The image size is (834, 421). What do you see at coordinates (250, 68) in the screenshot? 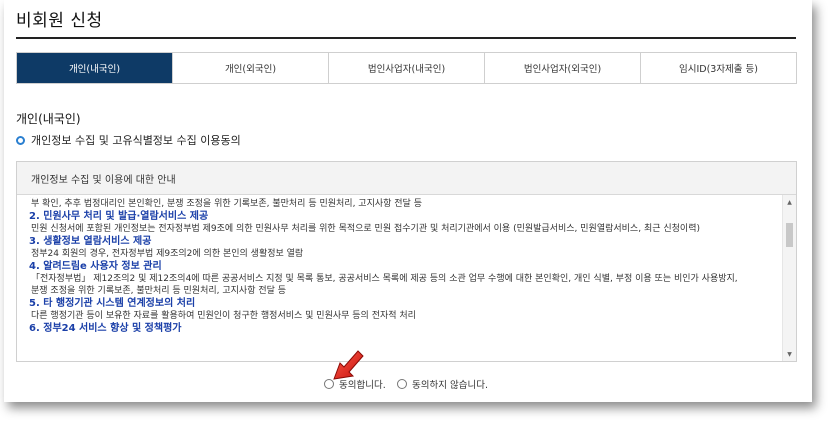
I see `tab-individual-foreign: 개인(외국인)` at bounding box center [250, 68].